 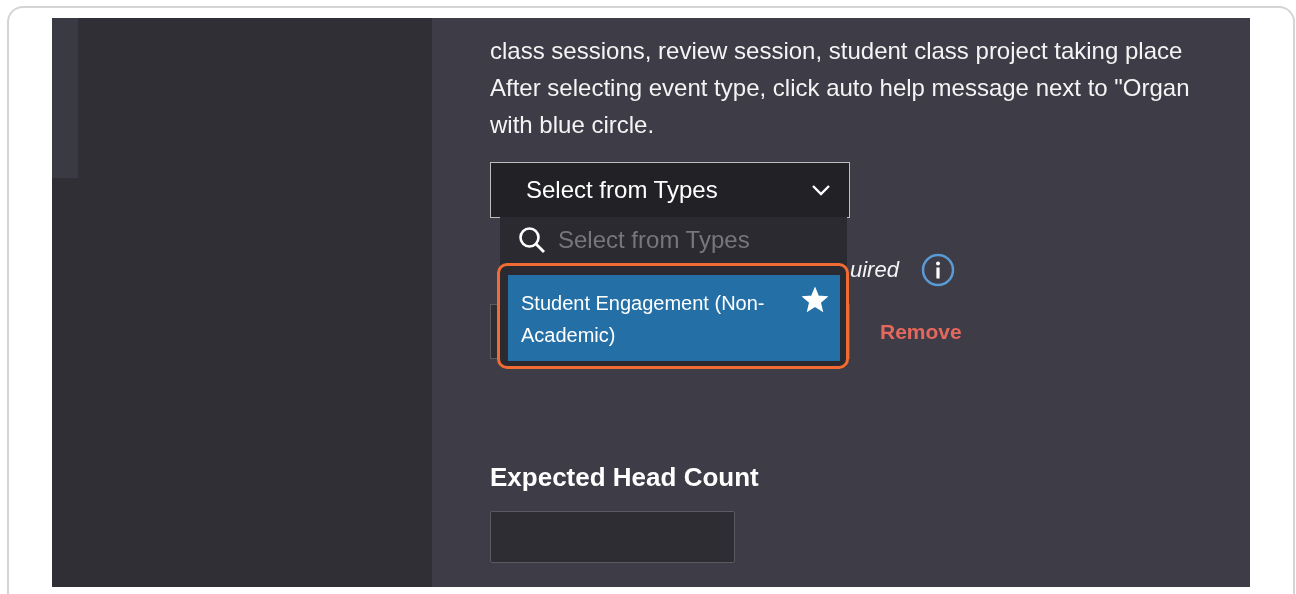 What do you see at coordinates (670, 190) in the screenshot?
I see `type-select: Select from Types` at bounding box center [670, 190].